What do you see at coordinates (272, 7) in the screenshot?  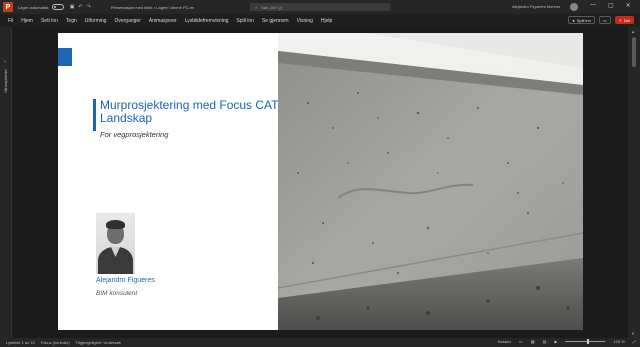 I see `search-placeholder: Søk (Alt+Q)` at bounding box center [272, 7].